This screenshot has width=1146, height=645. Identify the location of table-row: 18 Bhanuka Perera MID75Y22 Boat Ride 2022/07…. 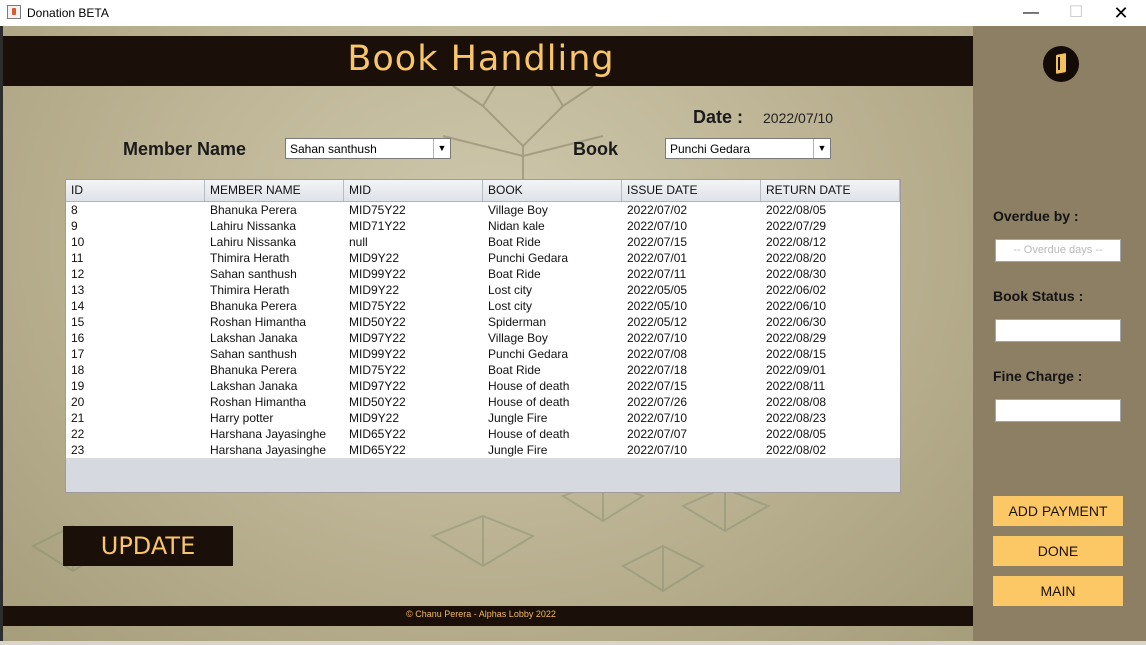
(483, 370).